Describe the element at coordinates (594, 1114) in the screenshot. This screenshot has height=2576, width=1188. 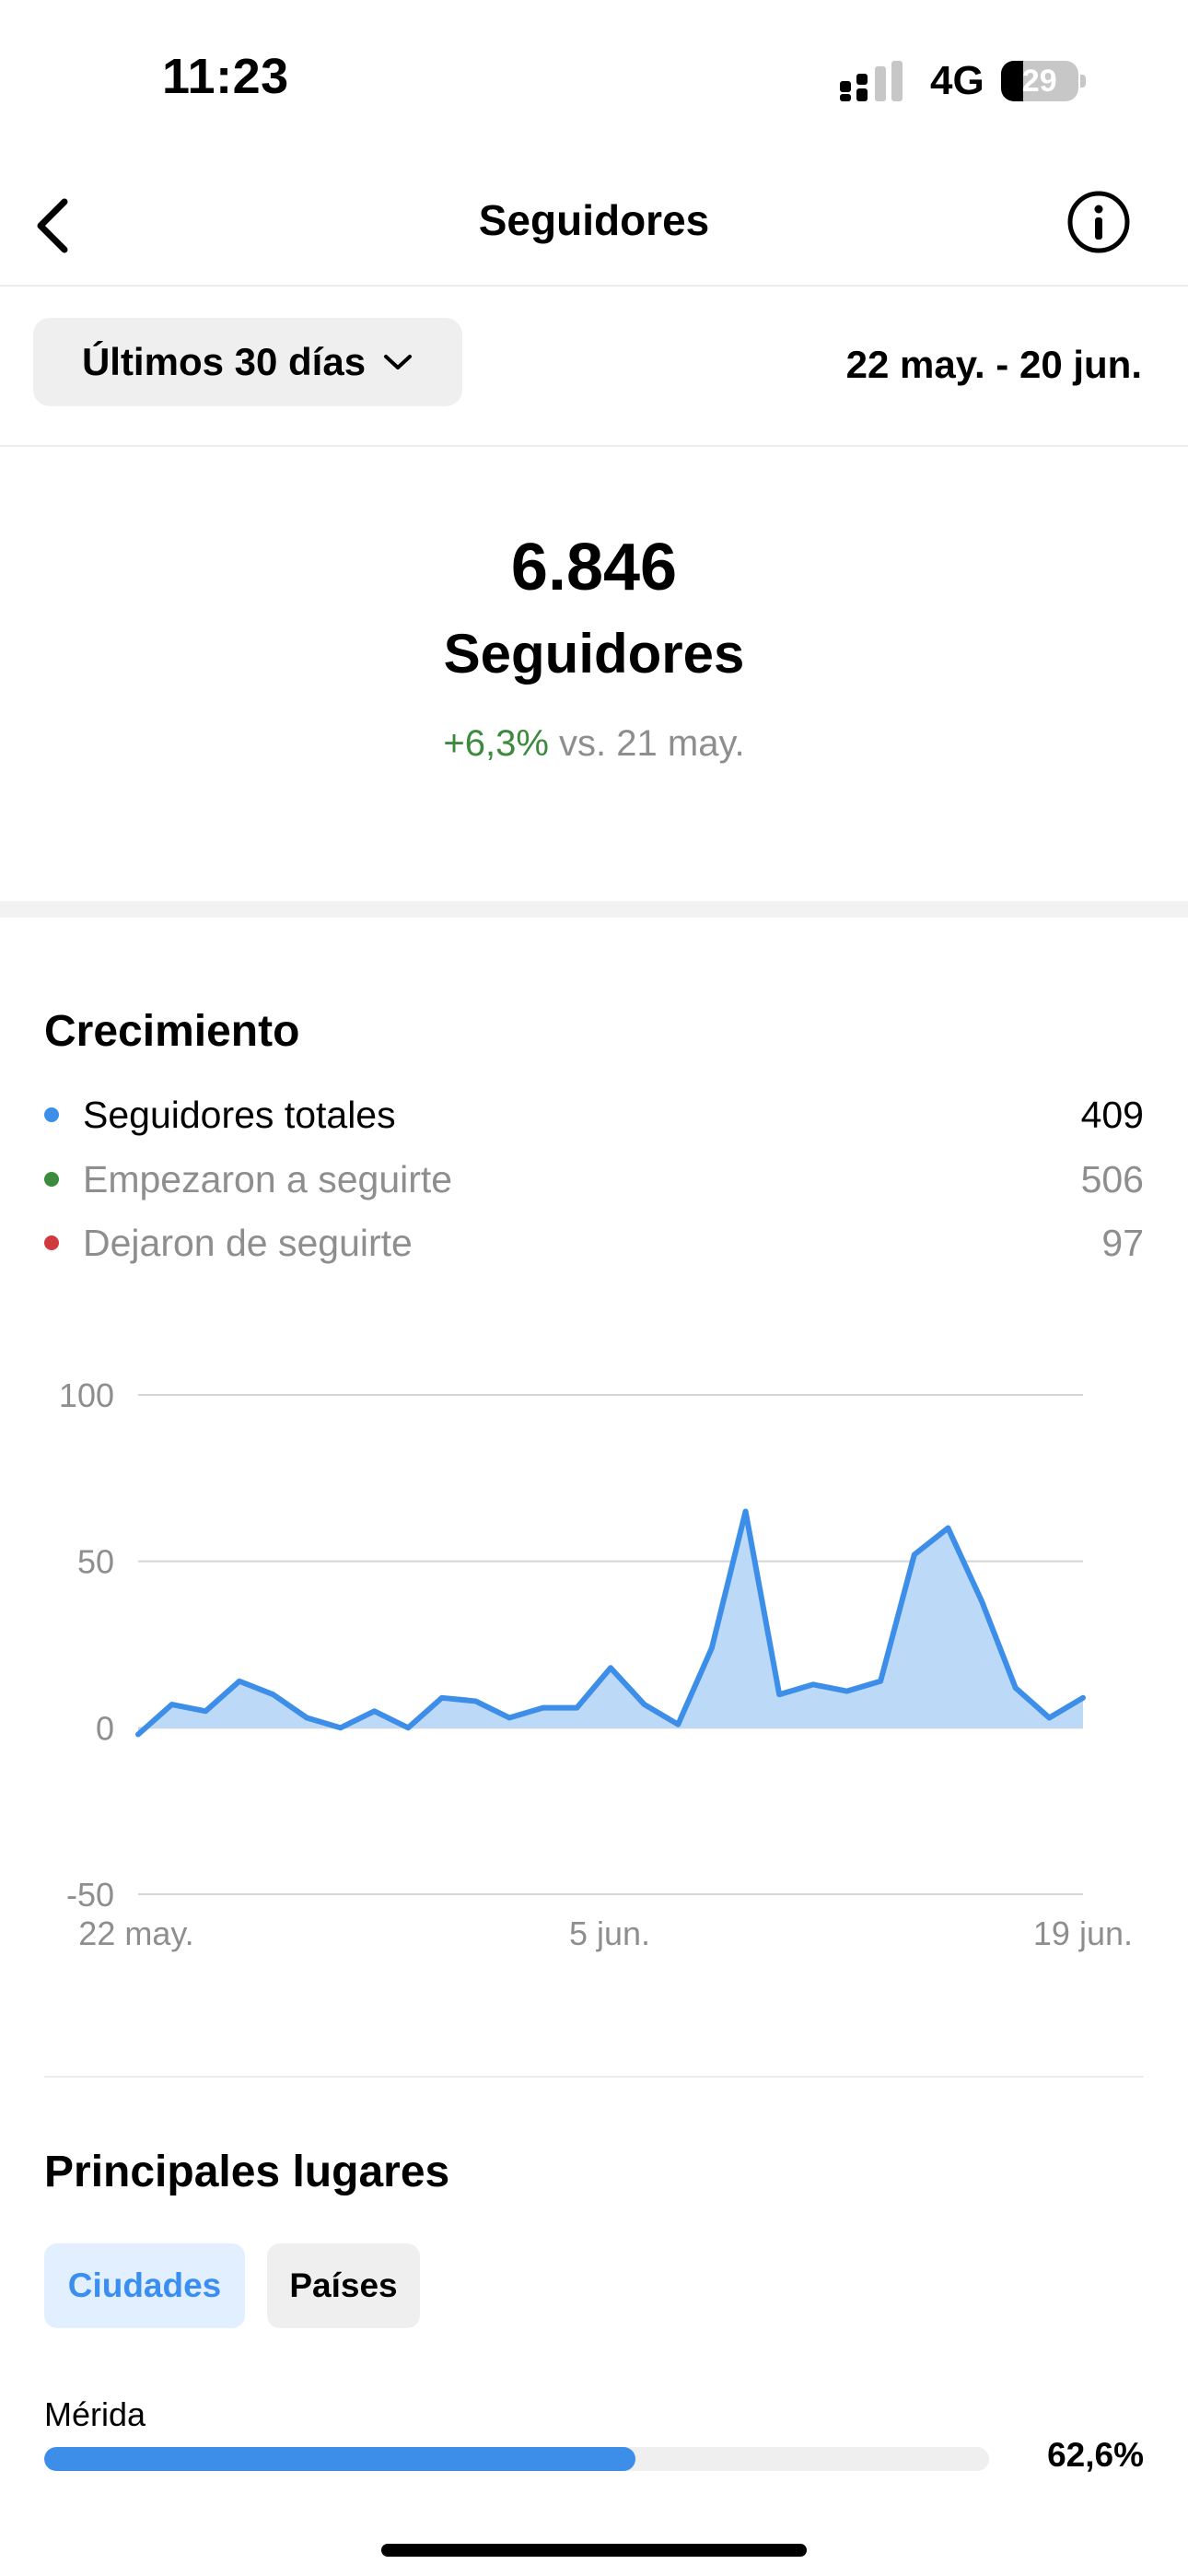
I see `legend-item-total: Seguidores totales 409` at that location.